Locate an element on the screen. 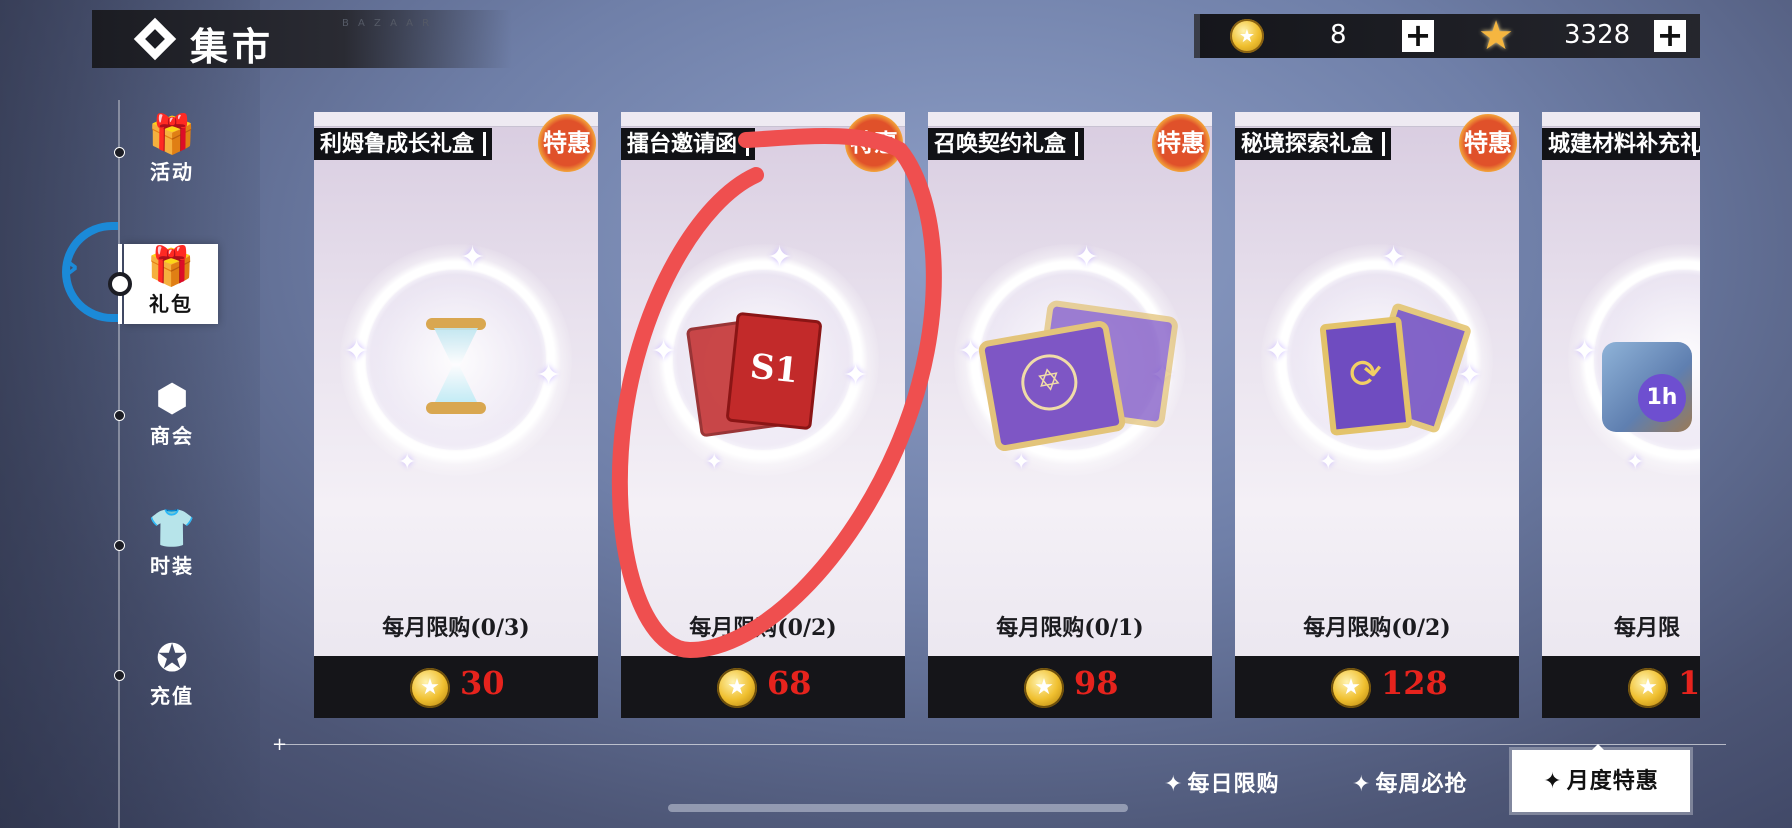 The image size is (1792, 828). tab-label: 每日限购 is located at coordinates (1233, 784).